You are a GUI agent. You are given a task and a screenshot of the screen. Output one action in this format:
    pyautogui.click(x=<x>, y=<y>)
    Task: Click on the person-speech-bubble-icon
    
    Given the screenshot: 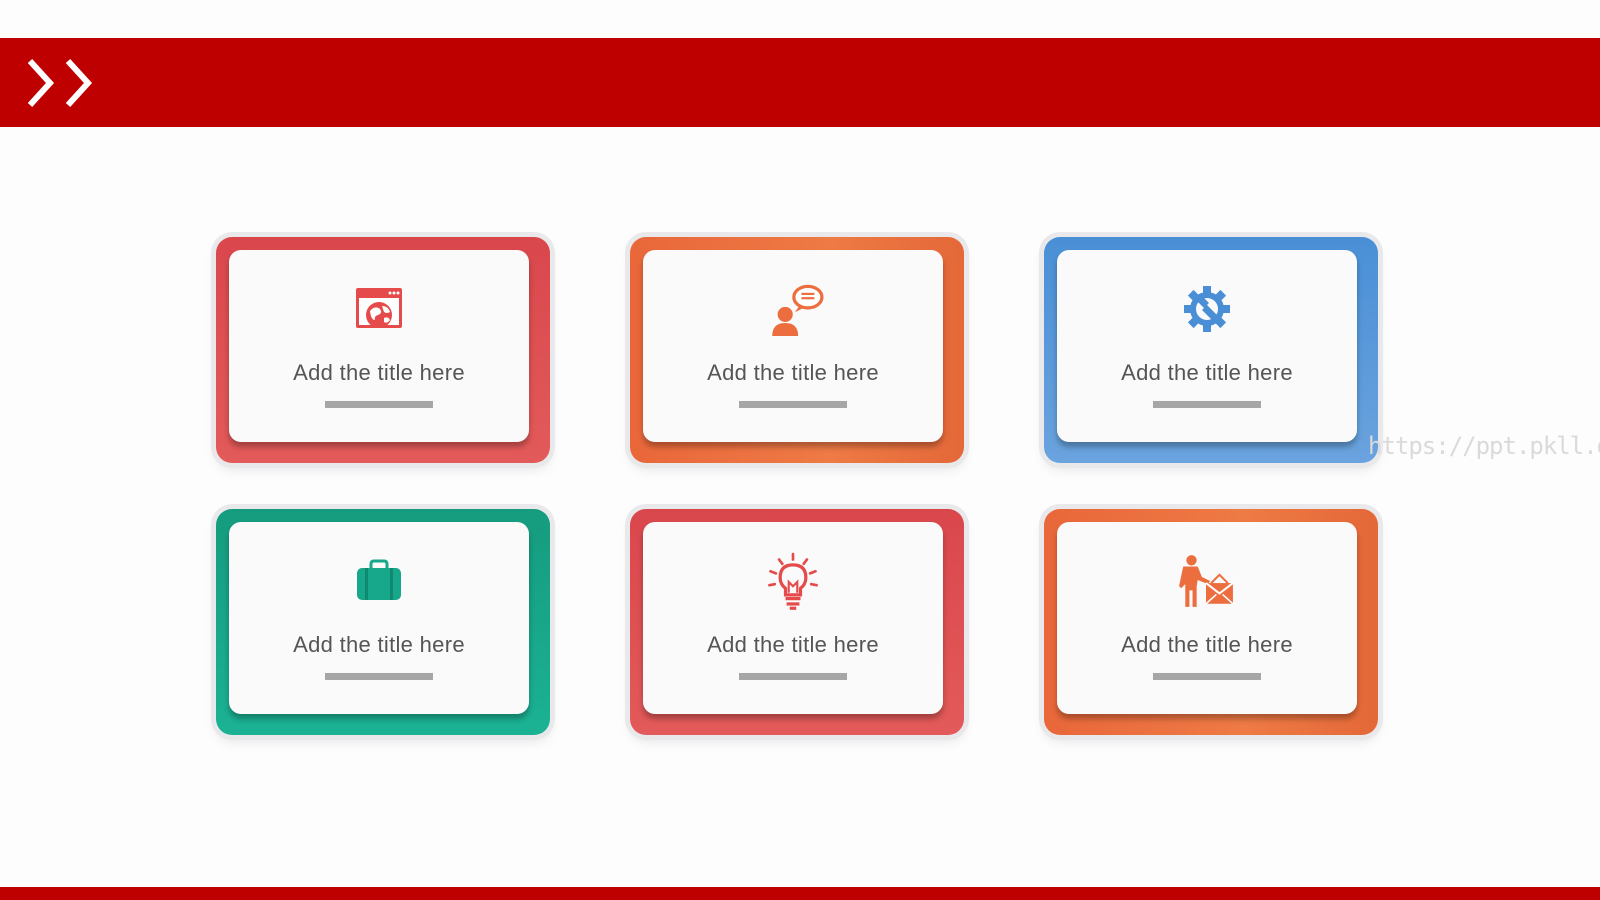 What is the action you would take?
    pyautogui.click(x=798, y=310)
    